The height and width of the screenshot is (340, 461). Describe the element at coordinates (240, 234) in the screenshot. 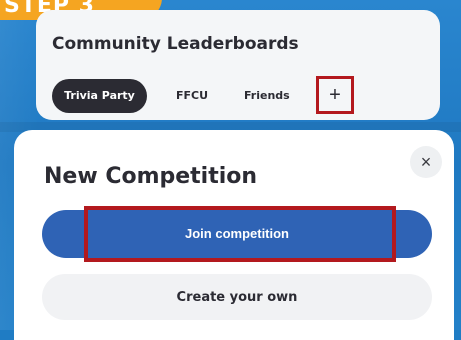

I see `join-highlight-box` at that location.